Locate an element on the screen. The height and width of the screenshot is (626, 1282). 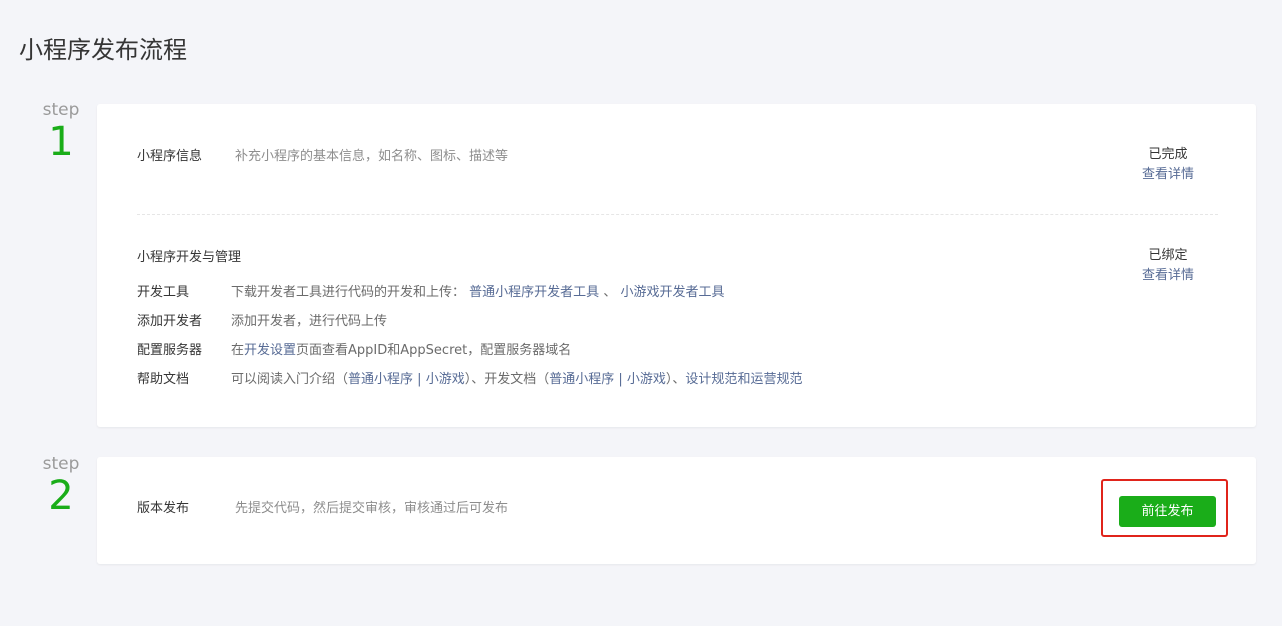
page-title: 小程序发布流程 is located at coordinates (103, 50).